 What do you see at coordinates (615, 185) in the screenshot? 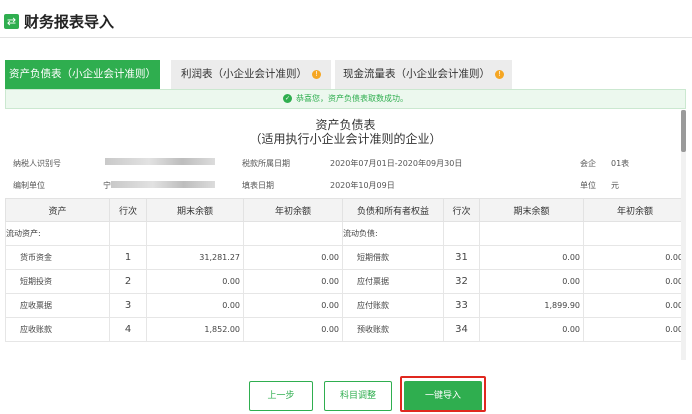
I see `unit-value: 元` at bounding box center [615, 185].